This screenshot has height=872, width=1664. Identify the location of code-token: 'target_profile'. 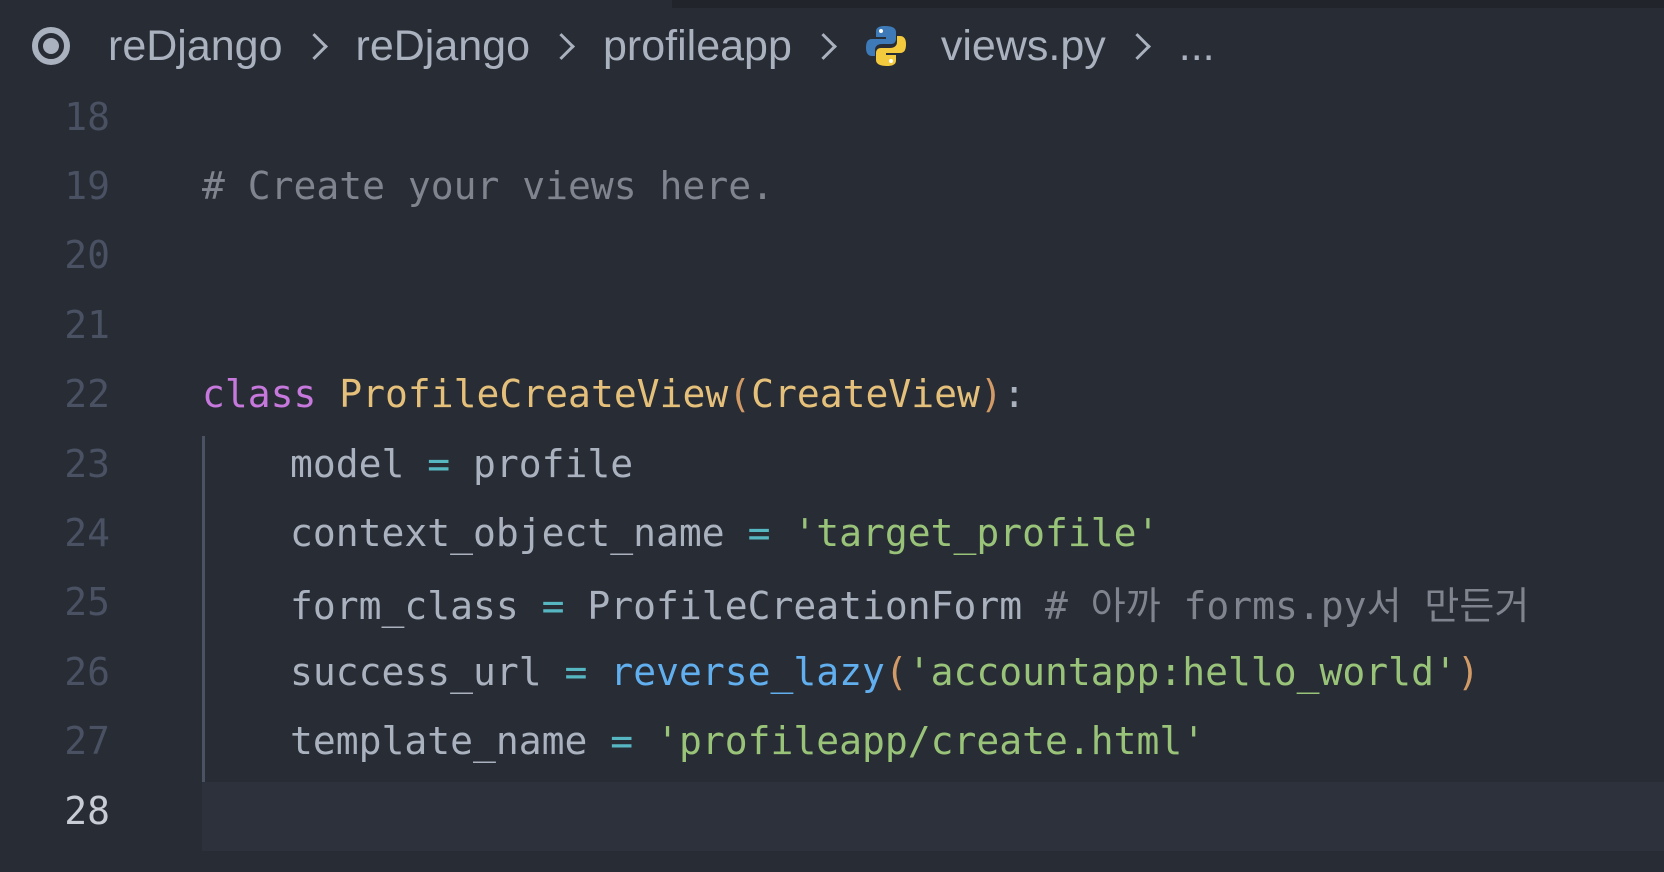
(976, 532).